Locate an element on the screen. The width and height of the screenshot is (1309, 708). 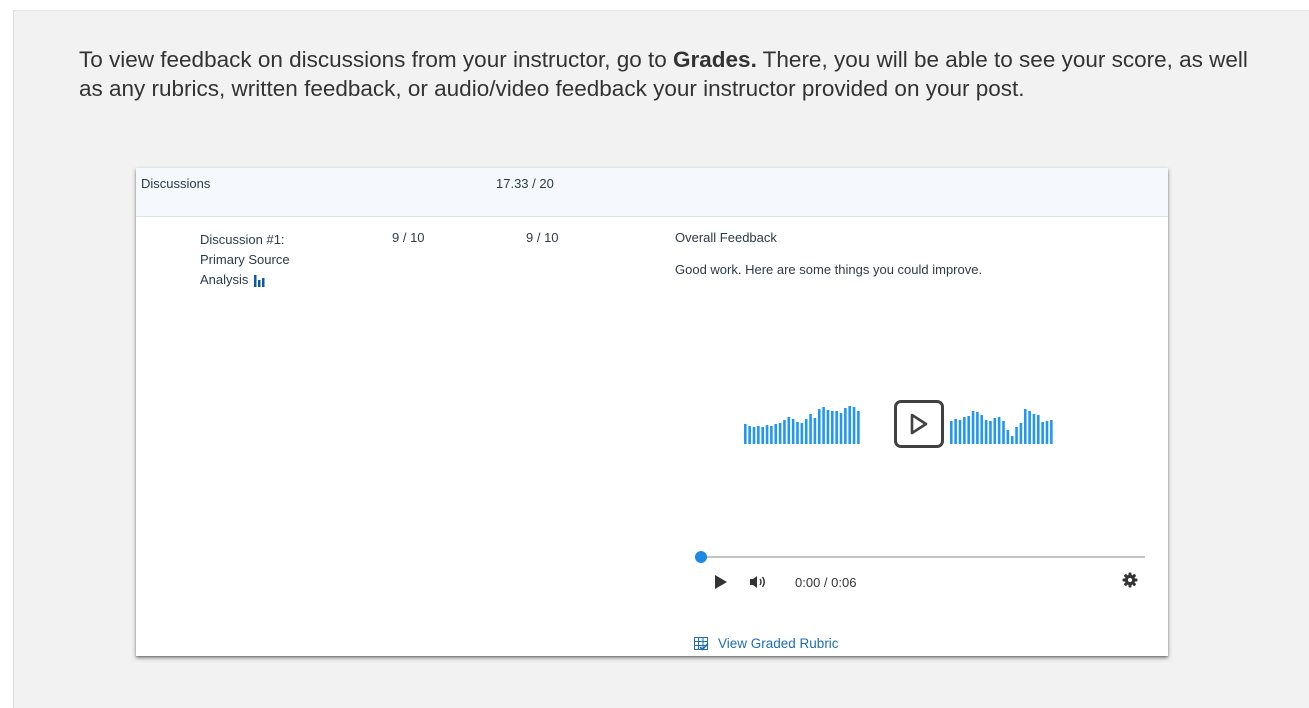
gear-icon is located at coordinates (1130, 580).